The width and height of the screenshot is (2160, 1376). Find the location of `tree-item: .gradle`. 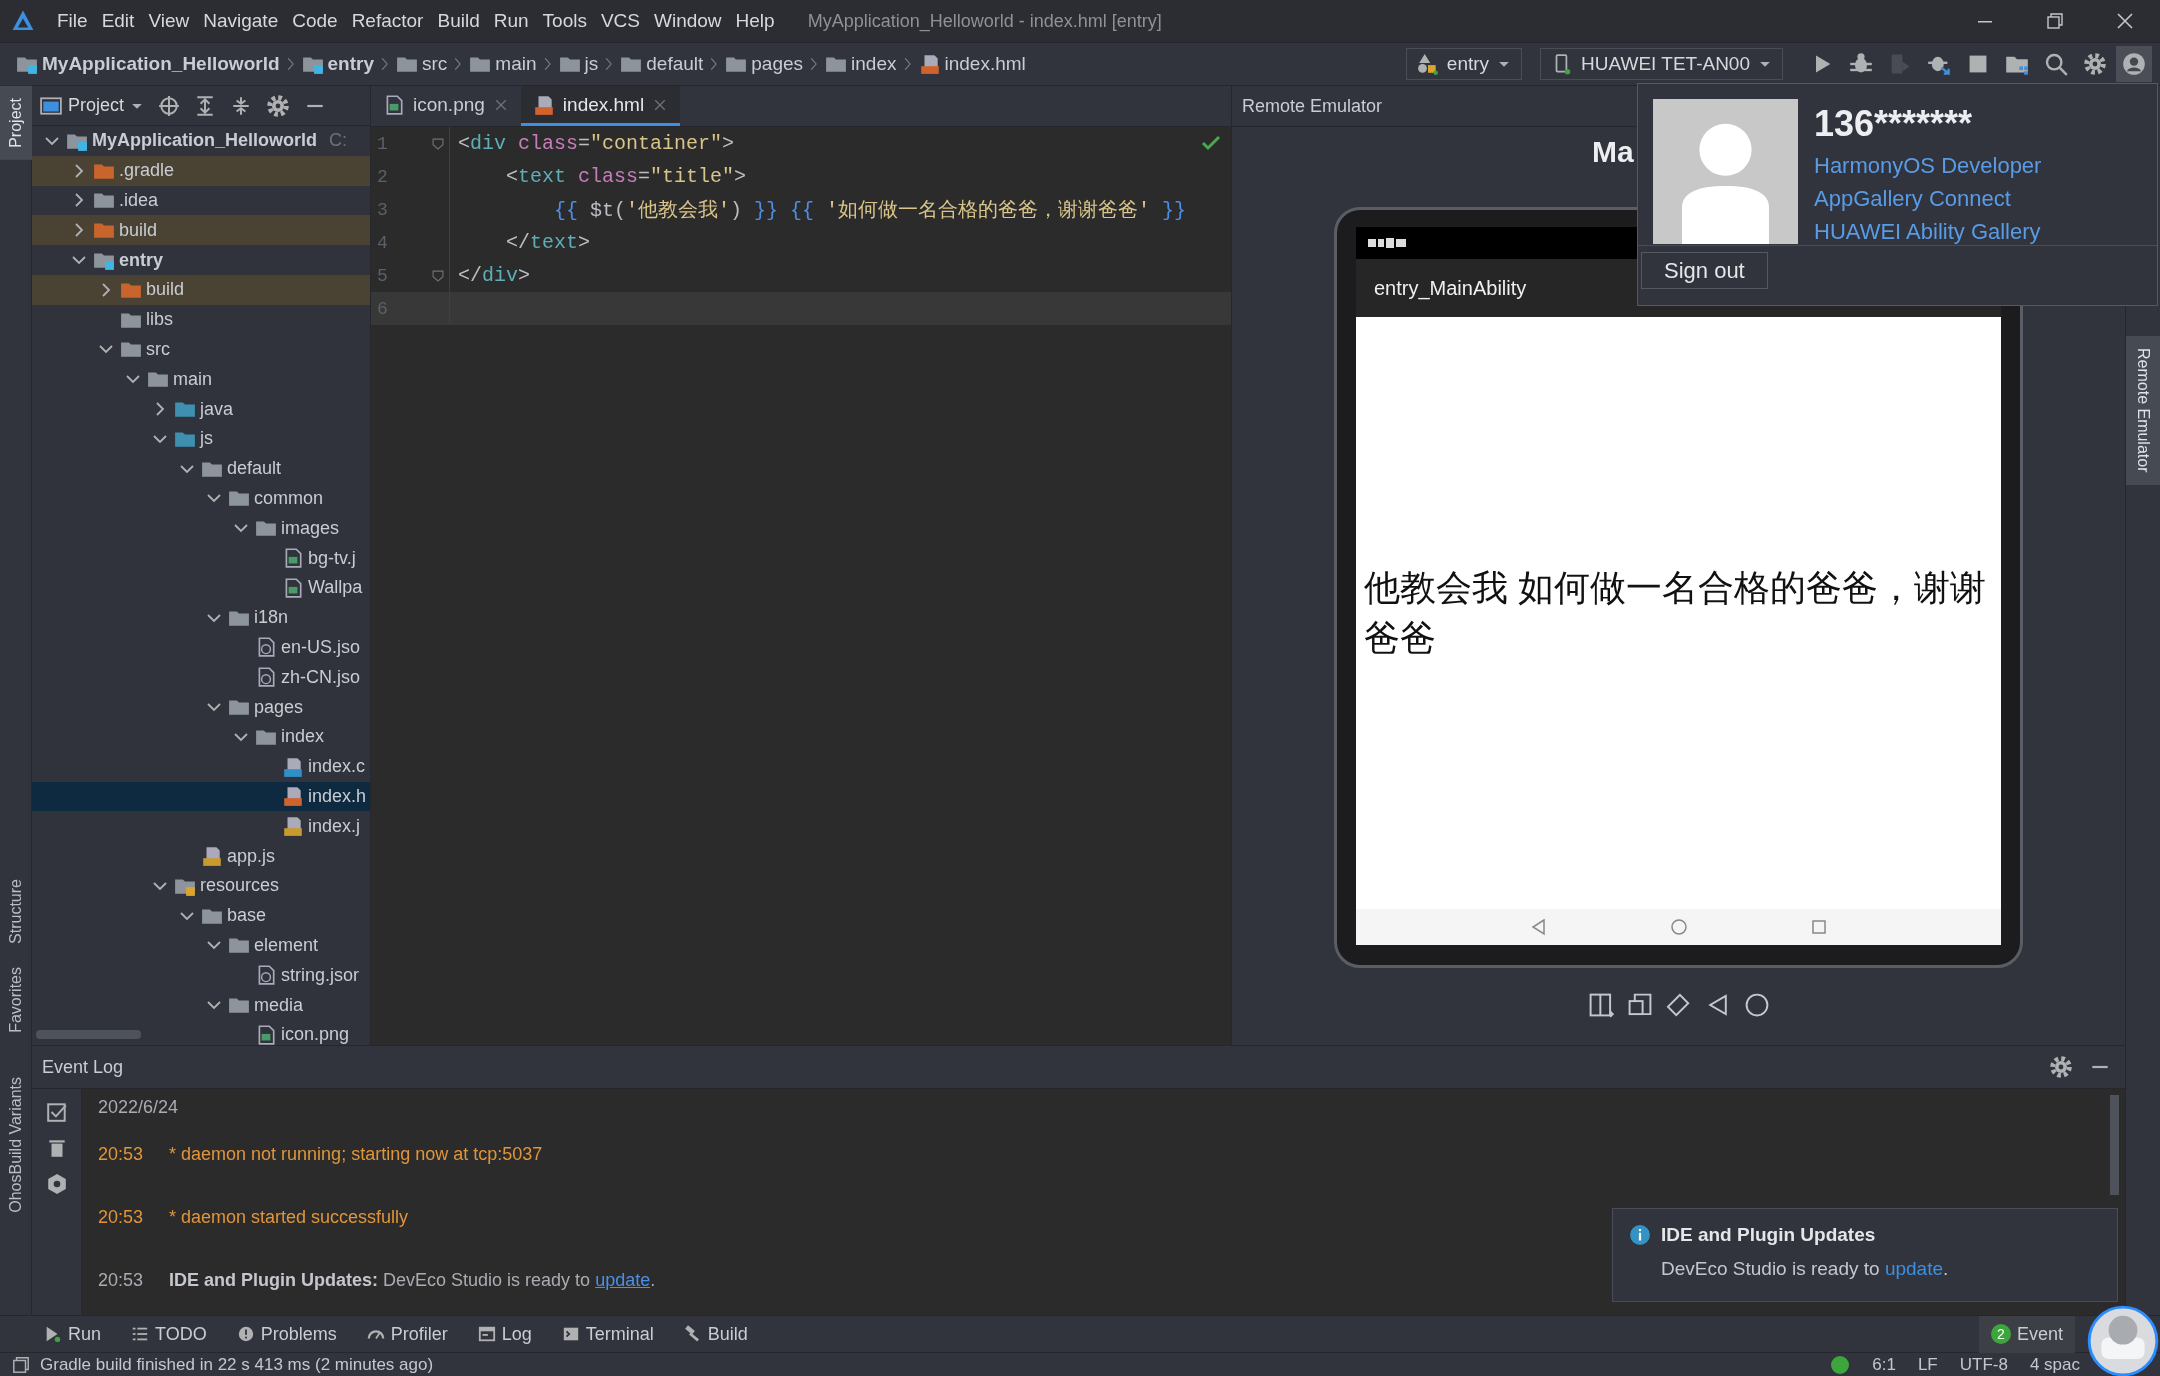

tree-item: .gradle is located at coordinates (201, 170).